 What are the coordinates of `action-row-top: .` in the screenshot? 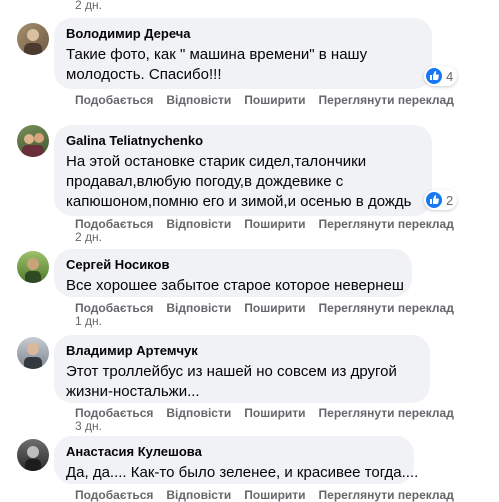 It's located at (218, 2).